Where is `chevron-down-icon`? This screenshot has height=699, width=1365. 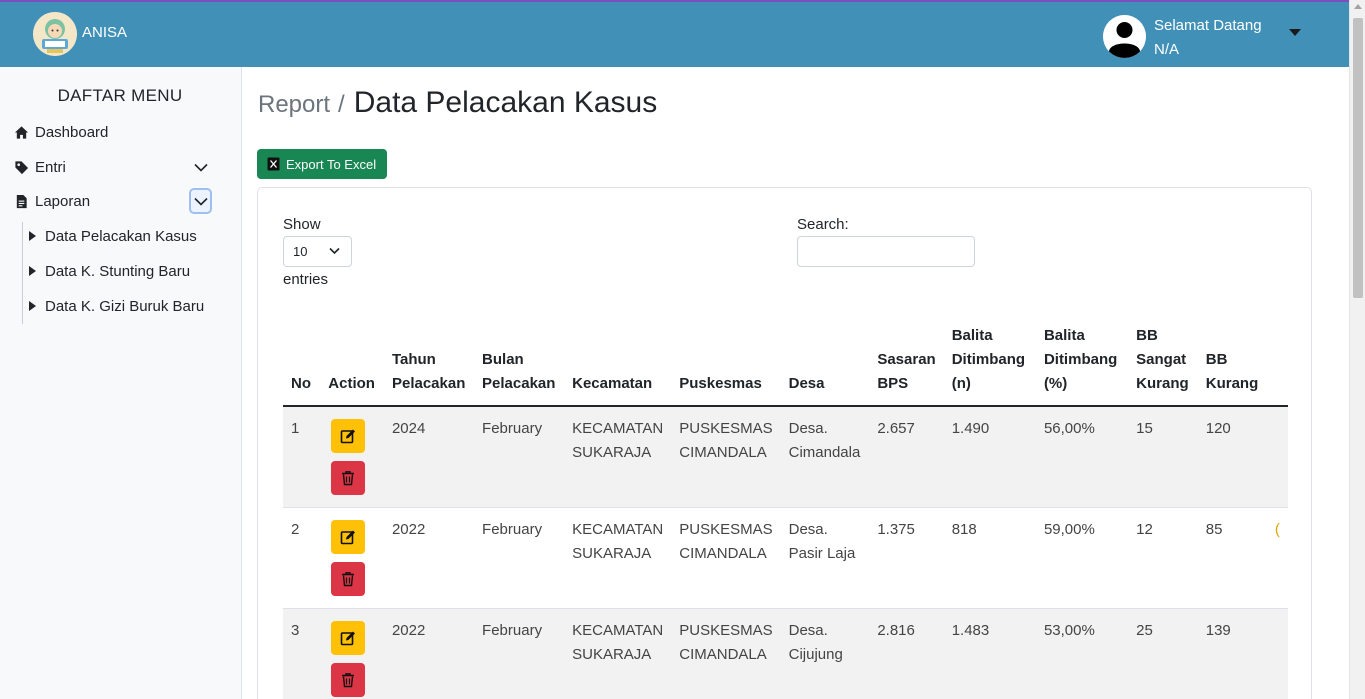
chevron-down-icon is located at coordinates (334, 251).